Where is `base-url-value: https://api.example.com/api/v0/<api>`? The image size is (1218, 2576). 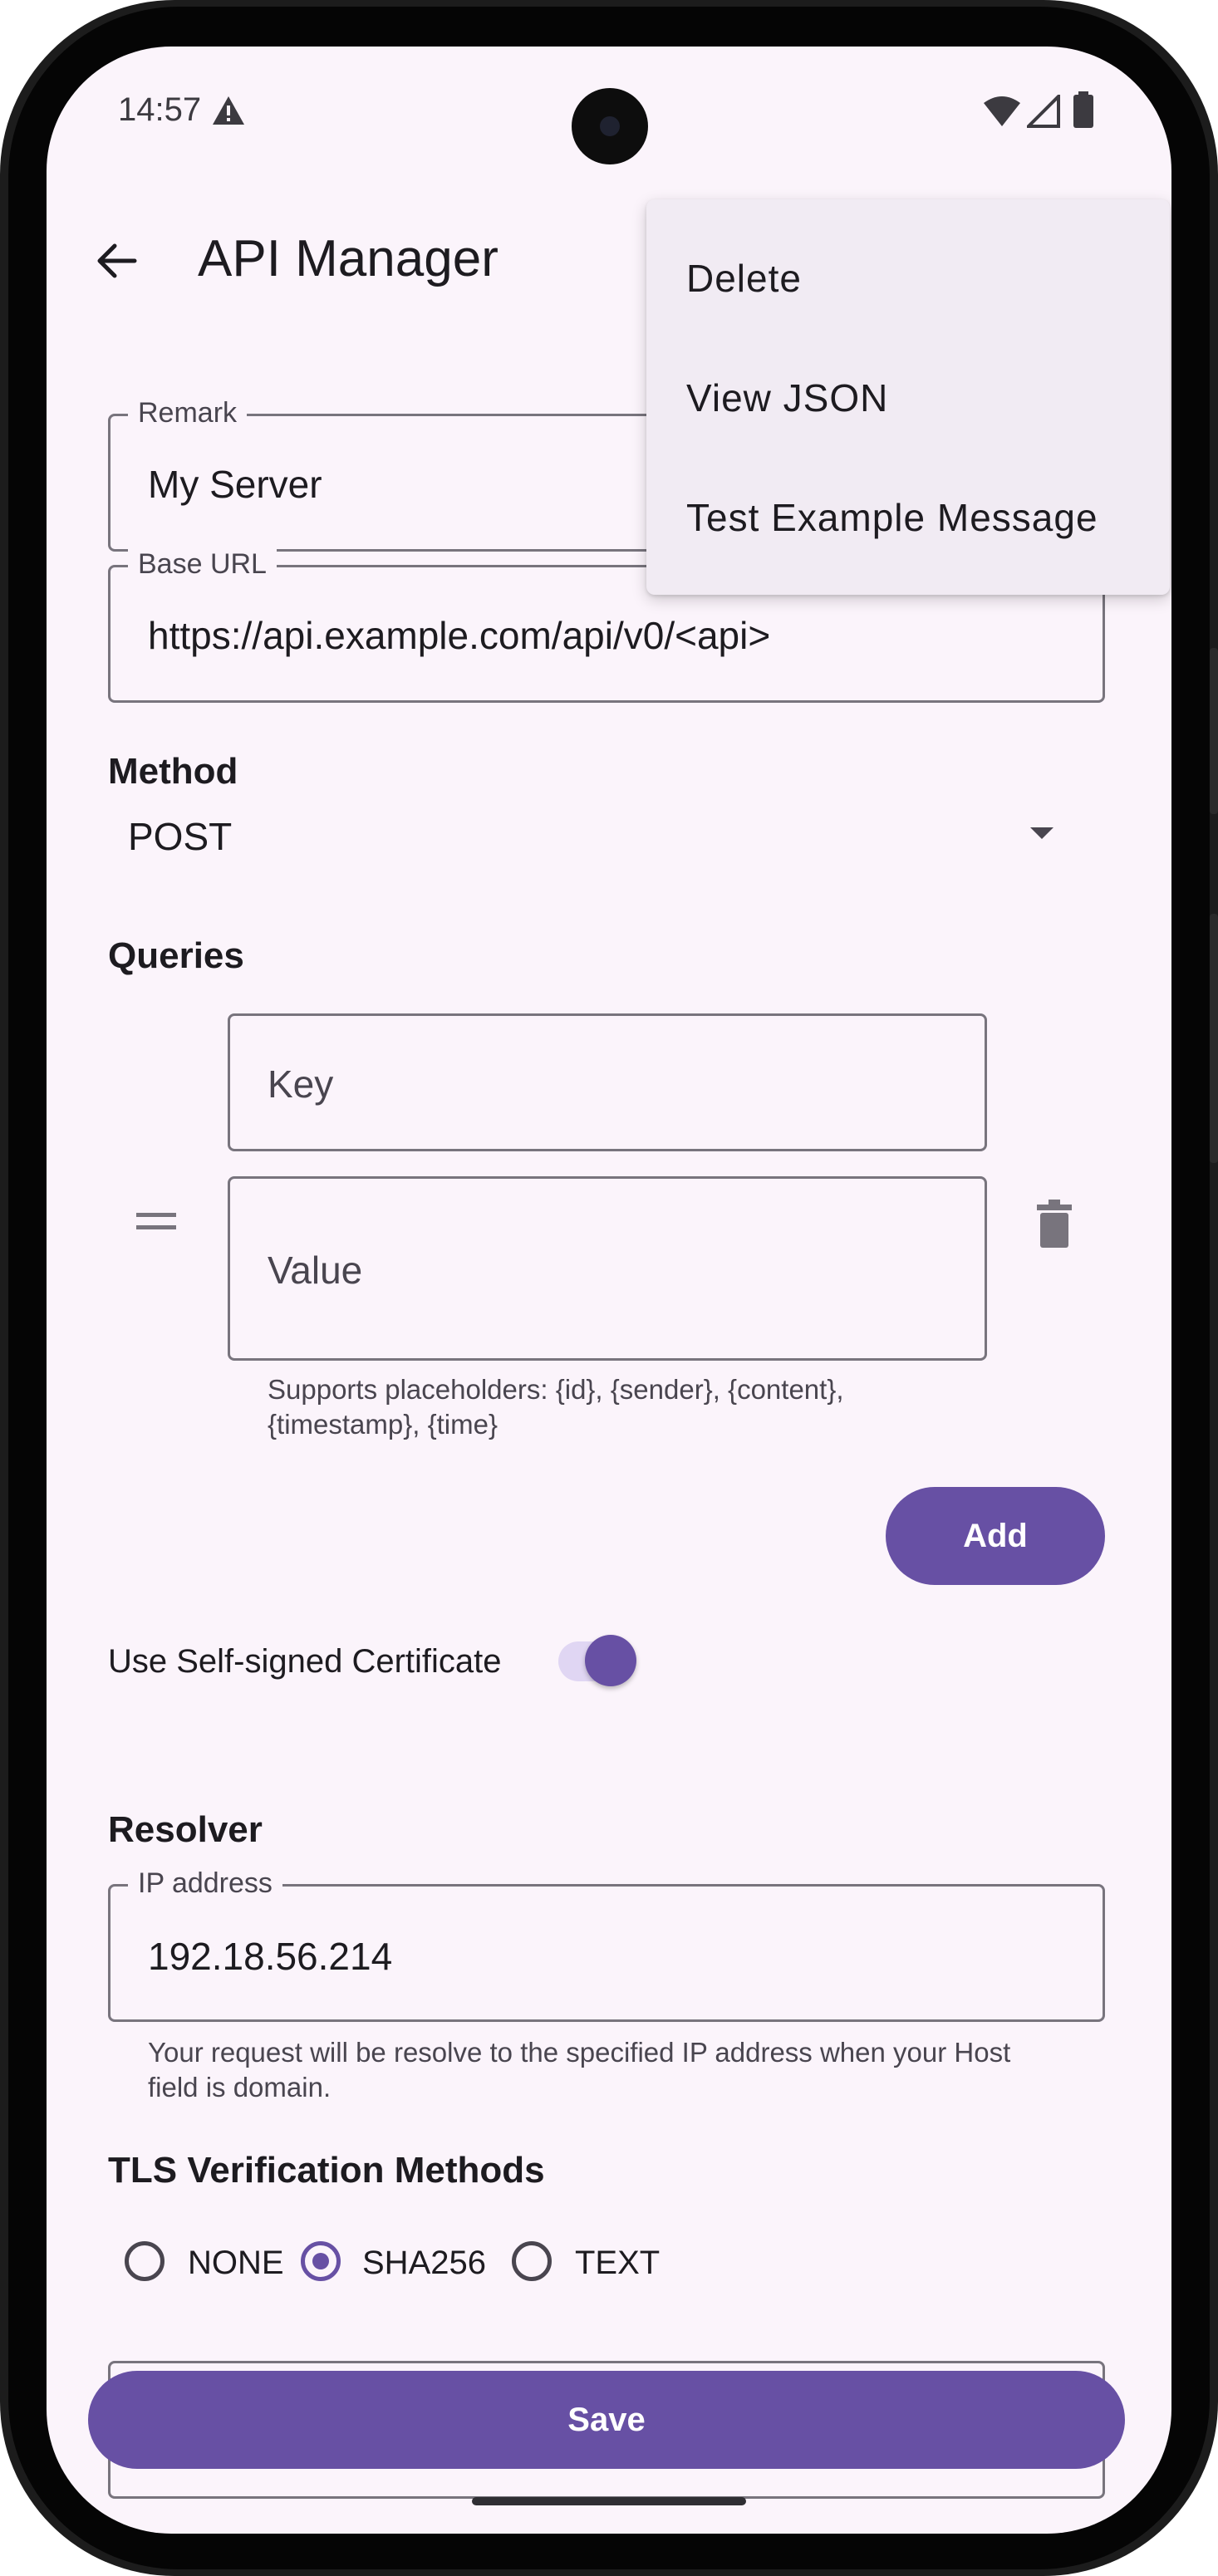
base-url-value: https://api.example.com/api/v0/<api> is located at coordinates (459, 635).